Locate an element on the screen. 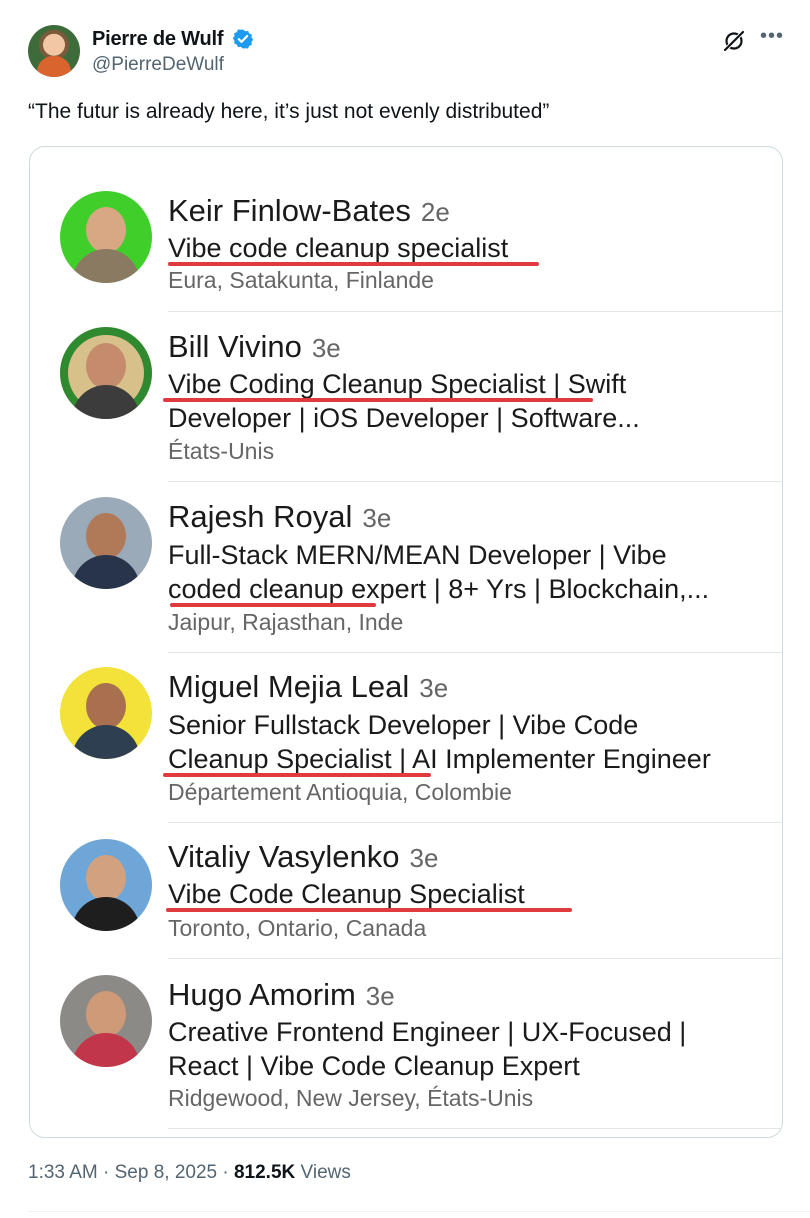 This screenshot has width=810, height=1218. author-name: Pierre de Wulf is located at coordinates (158, 39).